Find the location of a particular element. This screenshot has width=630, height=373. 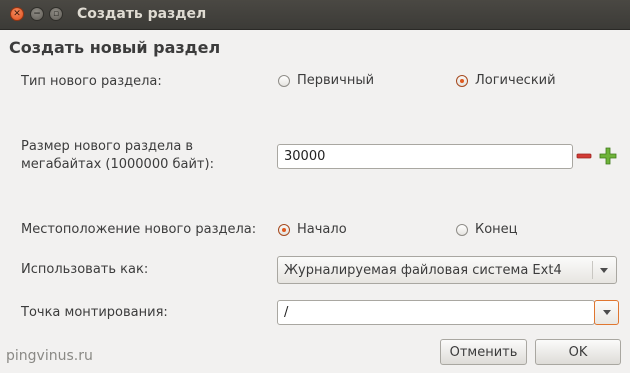

filesystem-combobox-value: Журналируемая файловая система Ext4 is located at coordinates (423, 270).